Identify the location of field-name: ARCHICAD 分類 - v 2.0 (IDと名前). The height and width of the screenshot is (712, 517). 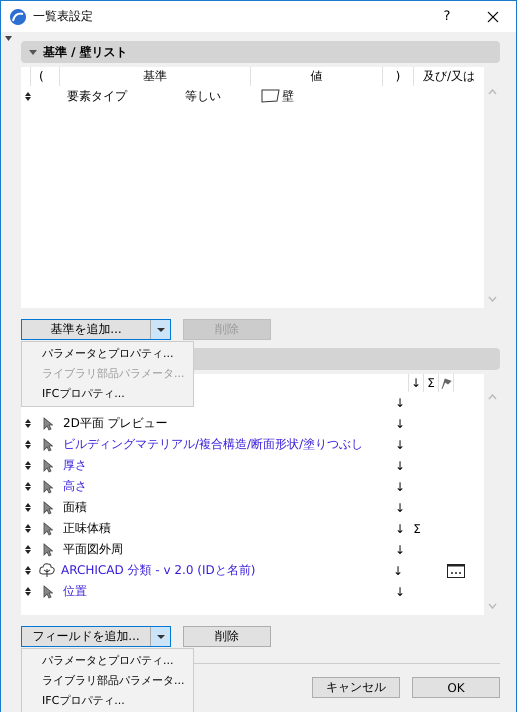
(158, 570).